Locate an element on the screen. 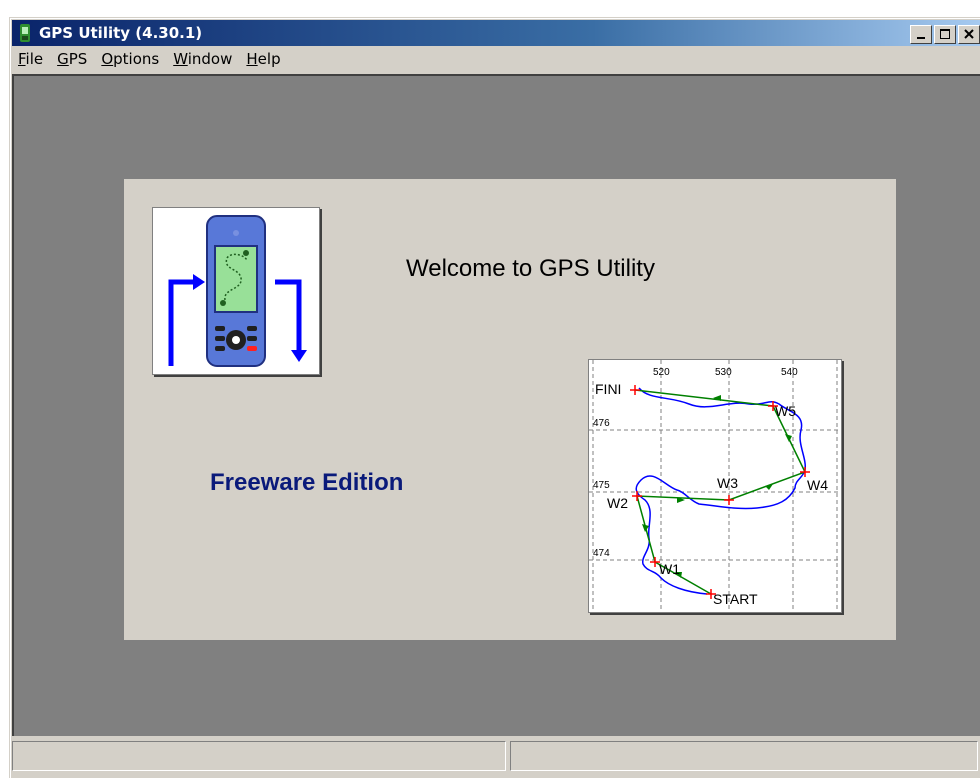 Image resolution: width=980 pixels, height=778 pixels. waypoint-label: W1 is located at coordinates (669, 569).